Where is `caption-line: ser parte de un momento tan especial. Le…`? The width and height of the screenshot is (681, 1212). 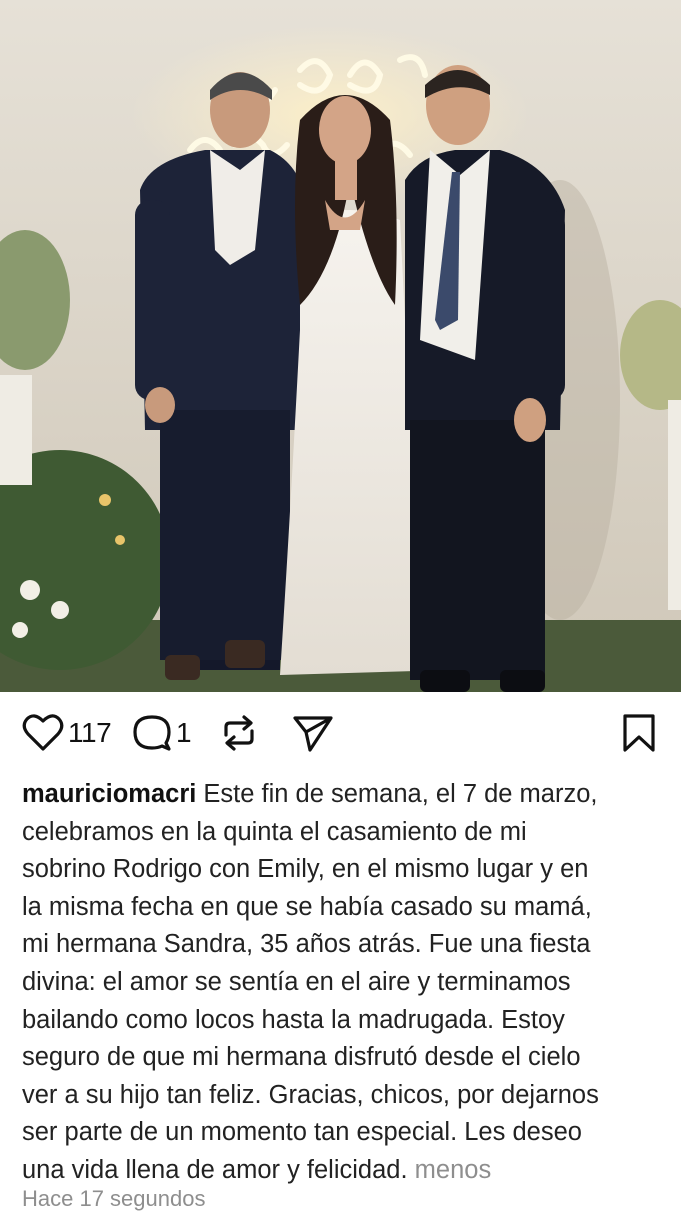
caption-line: ser parte de un momento tan especial. Le… is located at coordinates (302, 1132).